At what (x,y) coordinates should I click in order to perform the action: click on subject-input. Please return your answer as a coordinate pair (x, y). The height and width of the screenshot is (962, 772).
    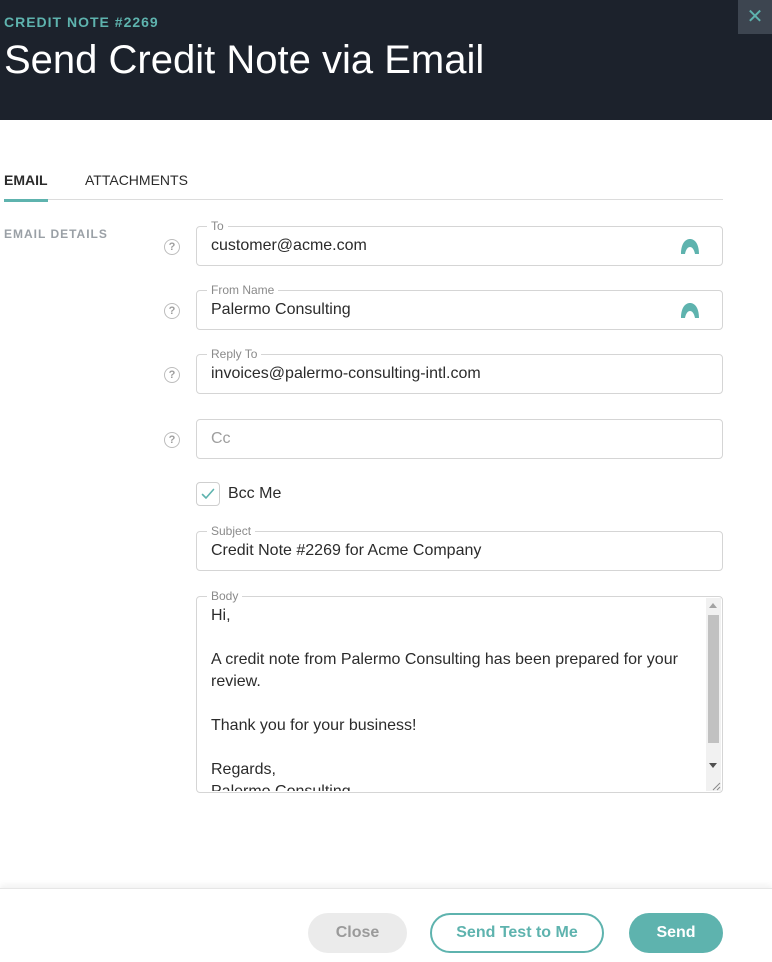
    Looking at the image, I should click on (441, 551).